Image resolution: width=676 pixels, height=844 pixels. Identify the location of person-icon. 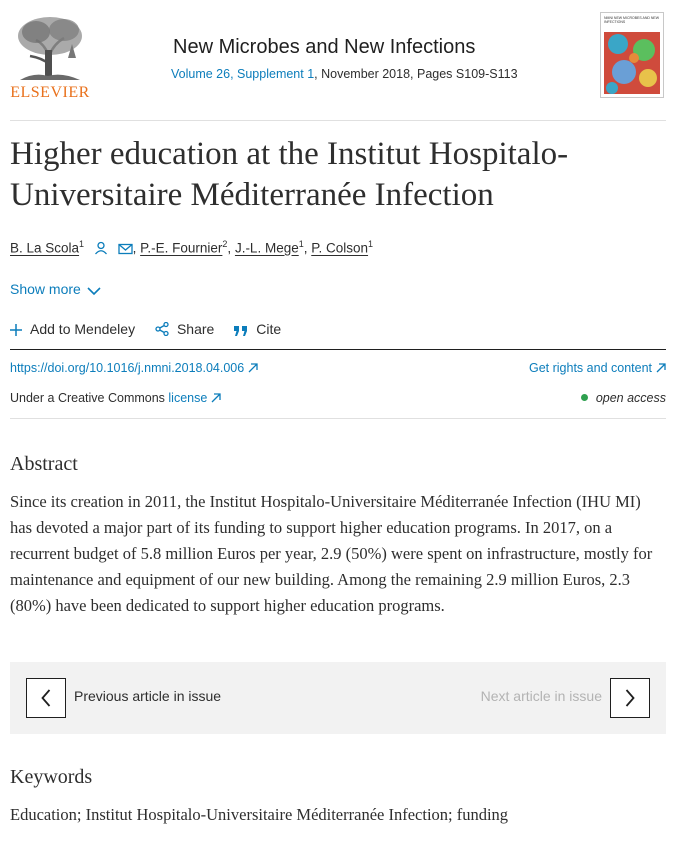
(101, 249).